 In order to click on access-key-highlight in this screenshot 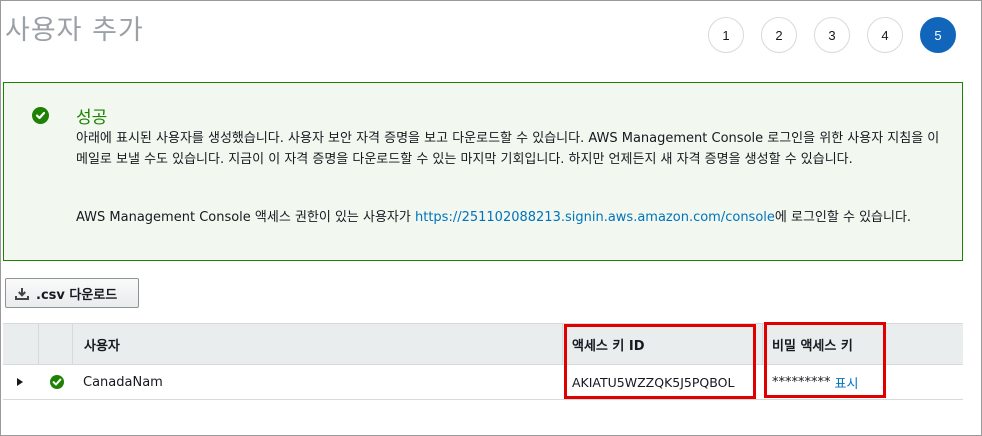, I will do `click(660, 361)`.